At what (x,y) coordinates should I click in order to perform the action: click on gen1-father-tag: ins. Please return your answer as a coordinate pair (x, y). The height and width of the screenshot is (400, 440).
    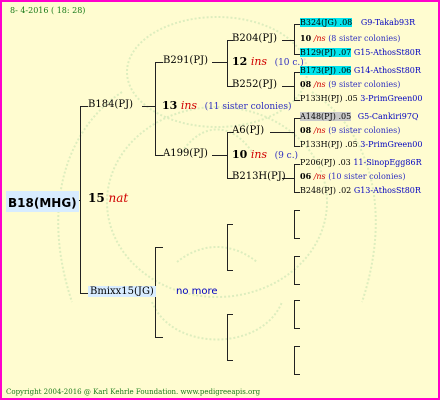
    Looking at the image, I should click on (189, 105).